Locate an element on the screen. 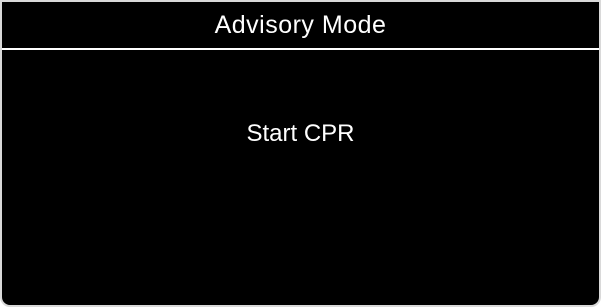  mode-title: Advisory Mode is located at coordinates (300, 24).